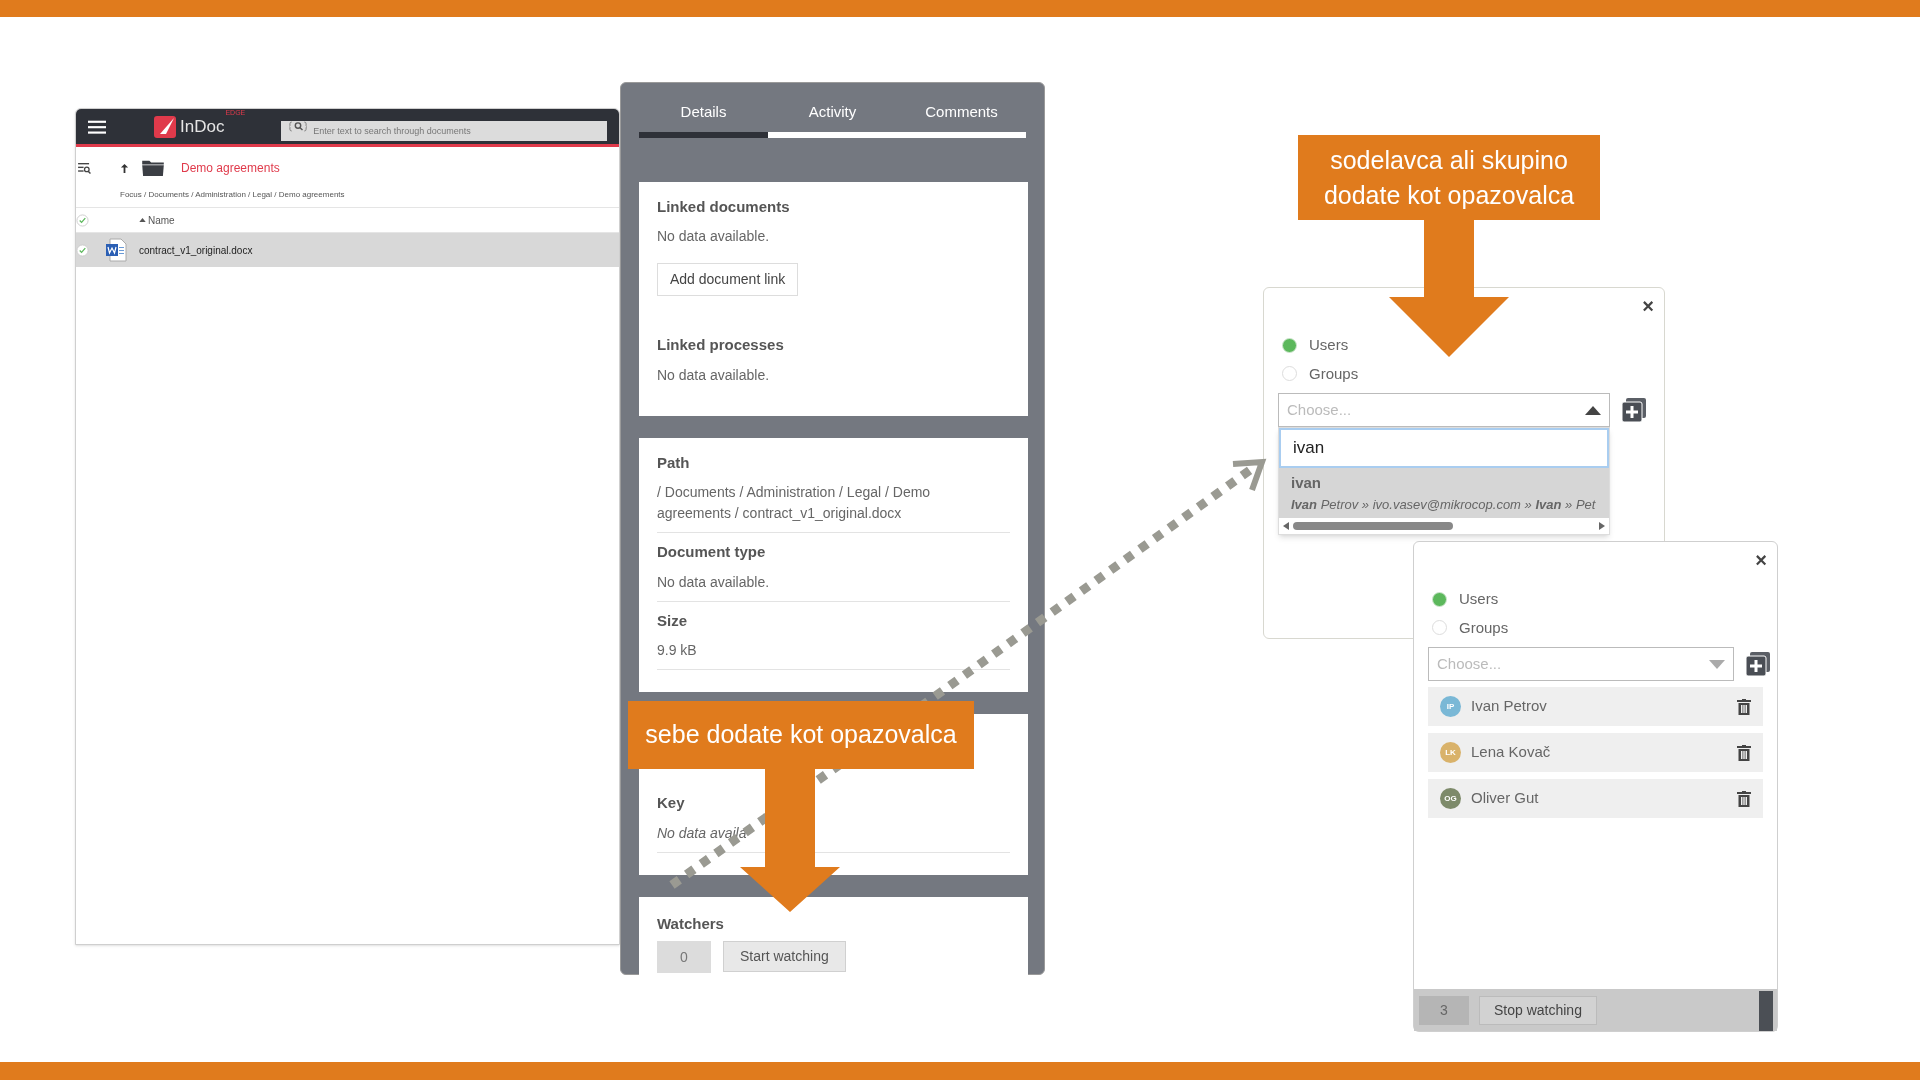 The width and height of the screenshot is (1920, 1080). I want to click on folder-title: Demo agreements, so click(230, 168).